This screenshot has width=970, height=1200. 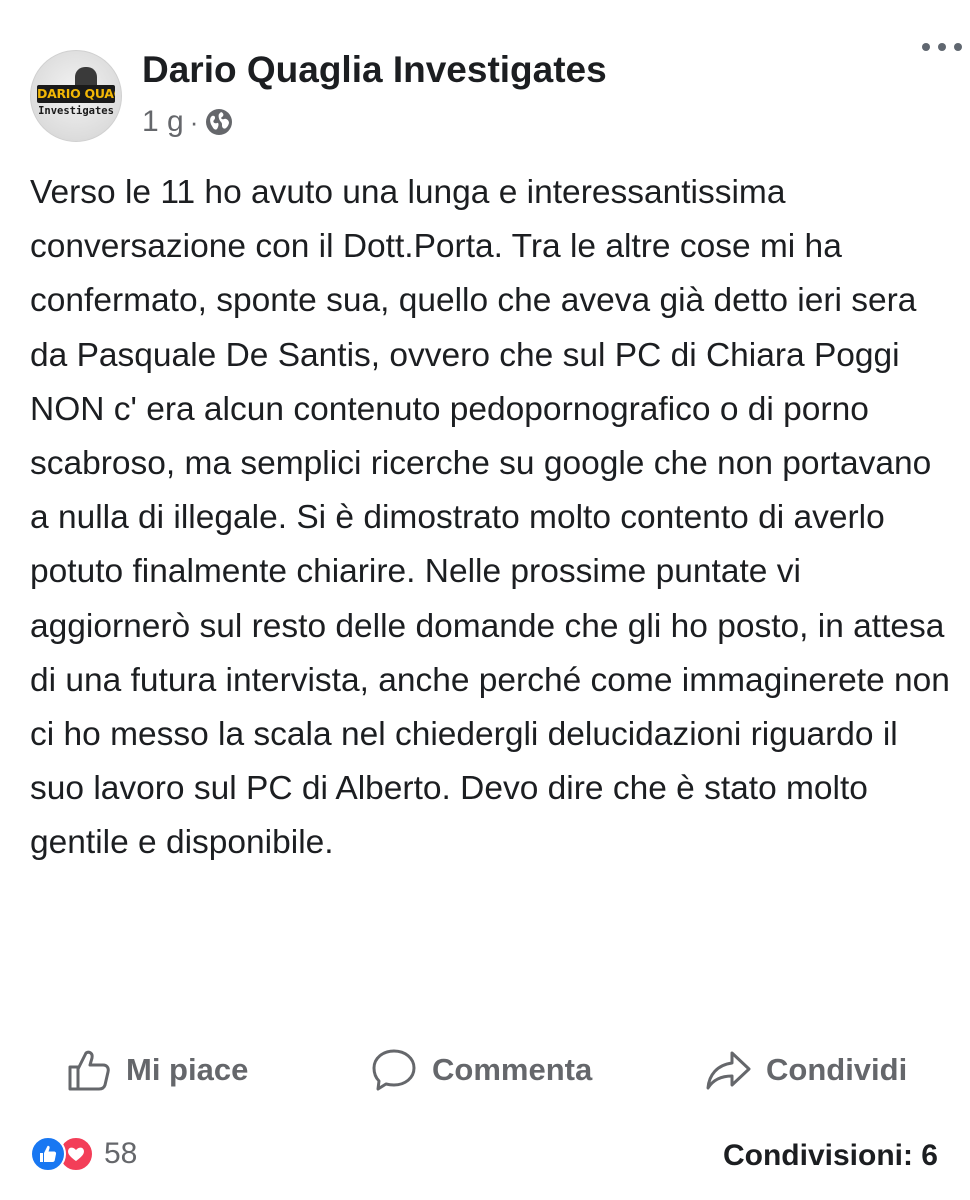 I want to click on page-avatar: DARIO QUAGLIA Investigates, so click(x=76, y=96).